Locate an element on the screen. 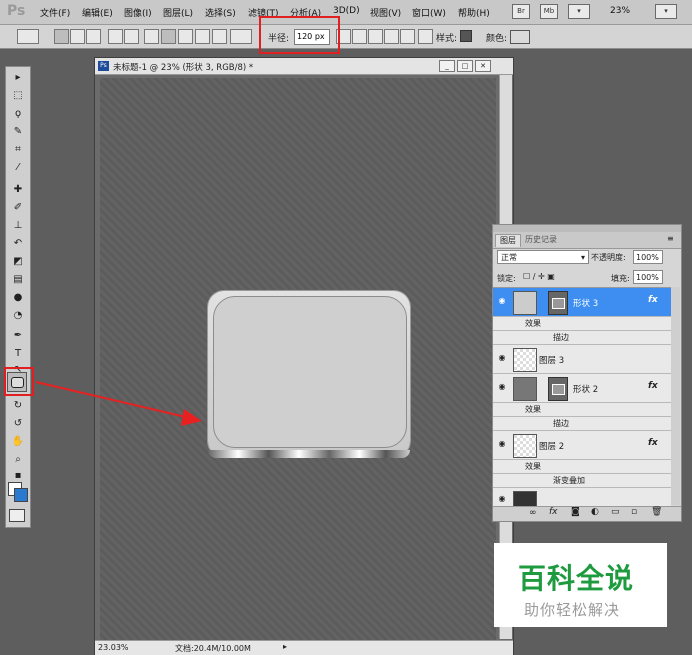 This screenshot has height=655, width=692. panel-tabs: 图层 历史记录 ≡ is located at coordinates (587, 240).